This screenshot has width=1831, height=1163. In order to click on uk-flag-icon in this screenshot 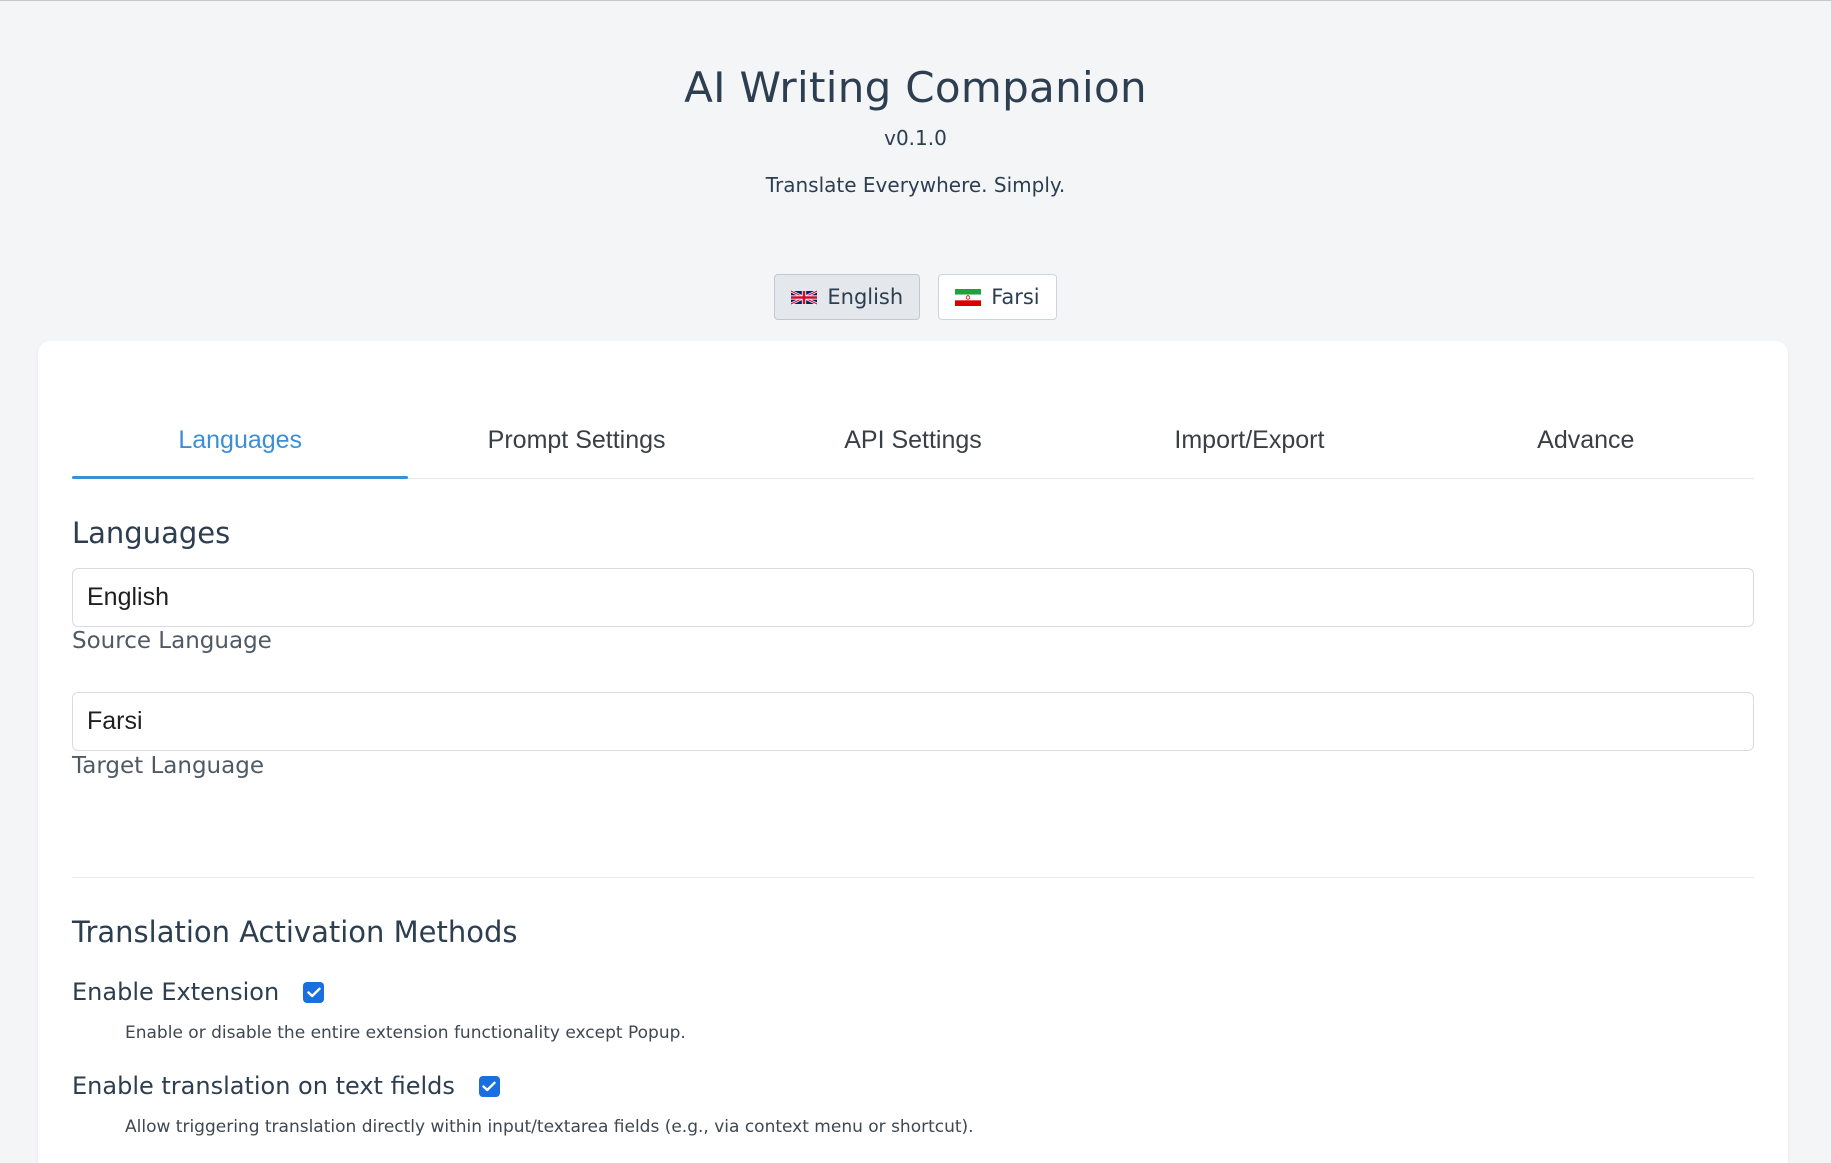, I will do `click(804, 297)`.